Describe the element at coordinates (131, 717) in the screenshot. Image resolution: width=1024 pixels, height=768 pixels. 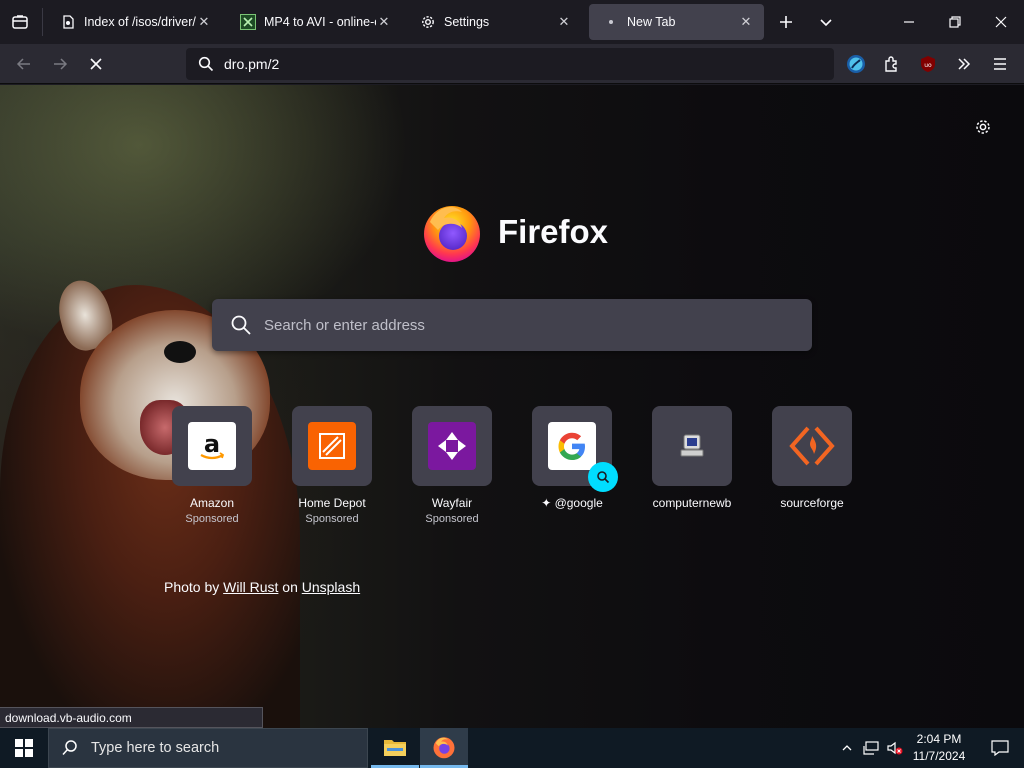
I see `status-panel: download.vb-audio.com` at that location.